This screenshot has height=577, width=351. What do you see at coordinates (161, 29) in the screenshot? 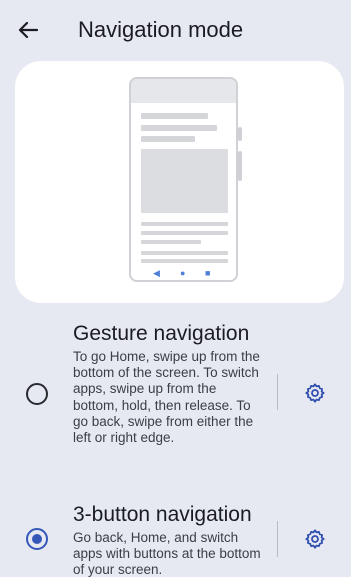
I see `page-title: Navigation mode` at bounding box center [161, 29].